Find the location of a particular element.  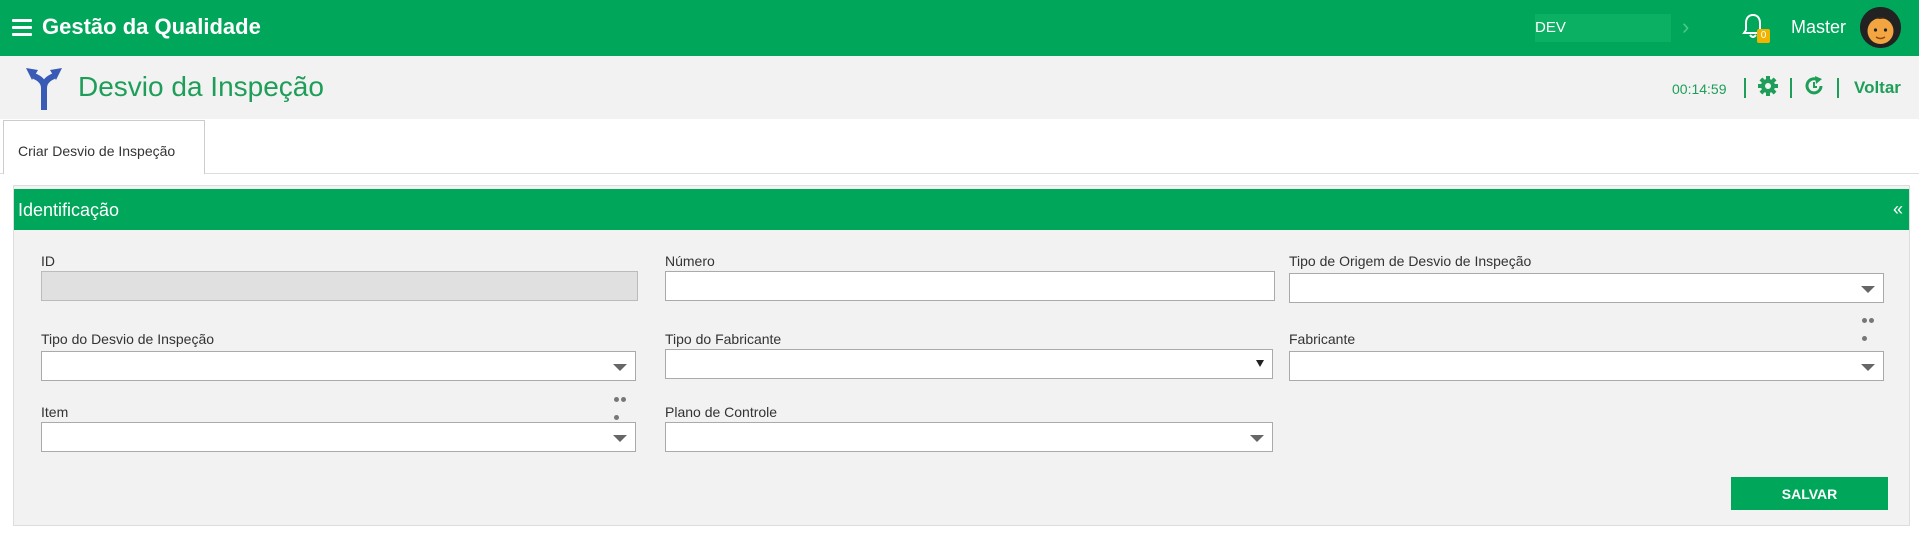

tab-criar-desvio: Criar Desvio de Inspeção is located at coordinates (104, 147).